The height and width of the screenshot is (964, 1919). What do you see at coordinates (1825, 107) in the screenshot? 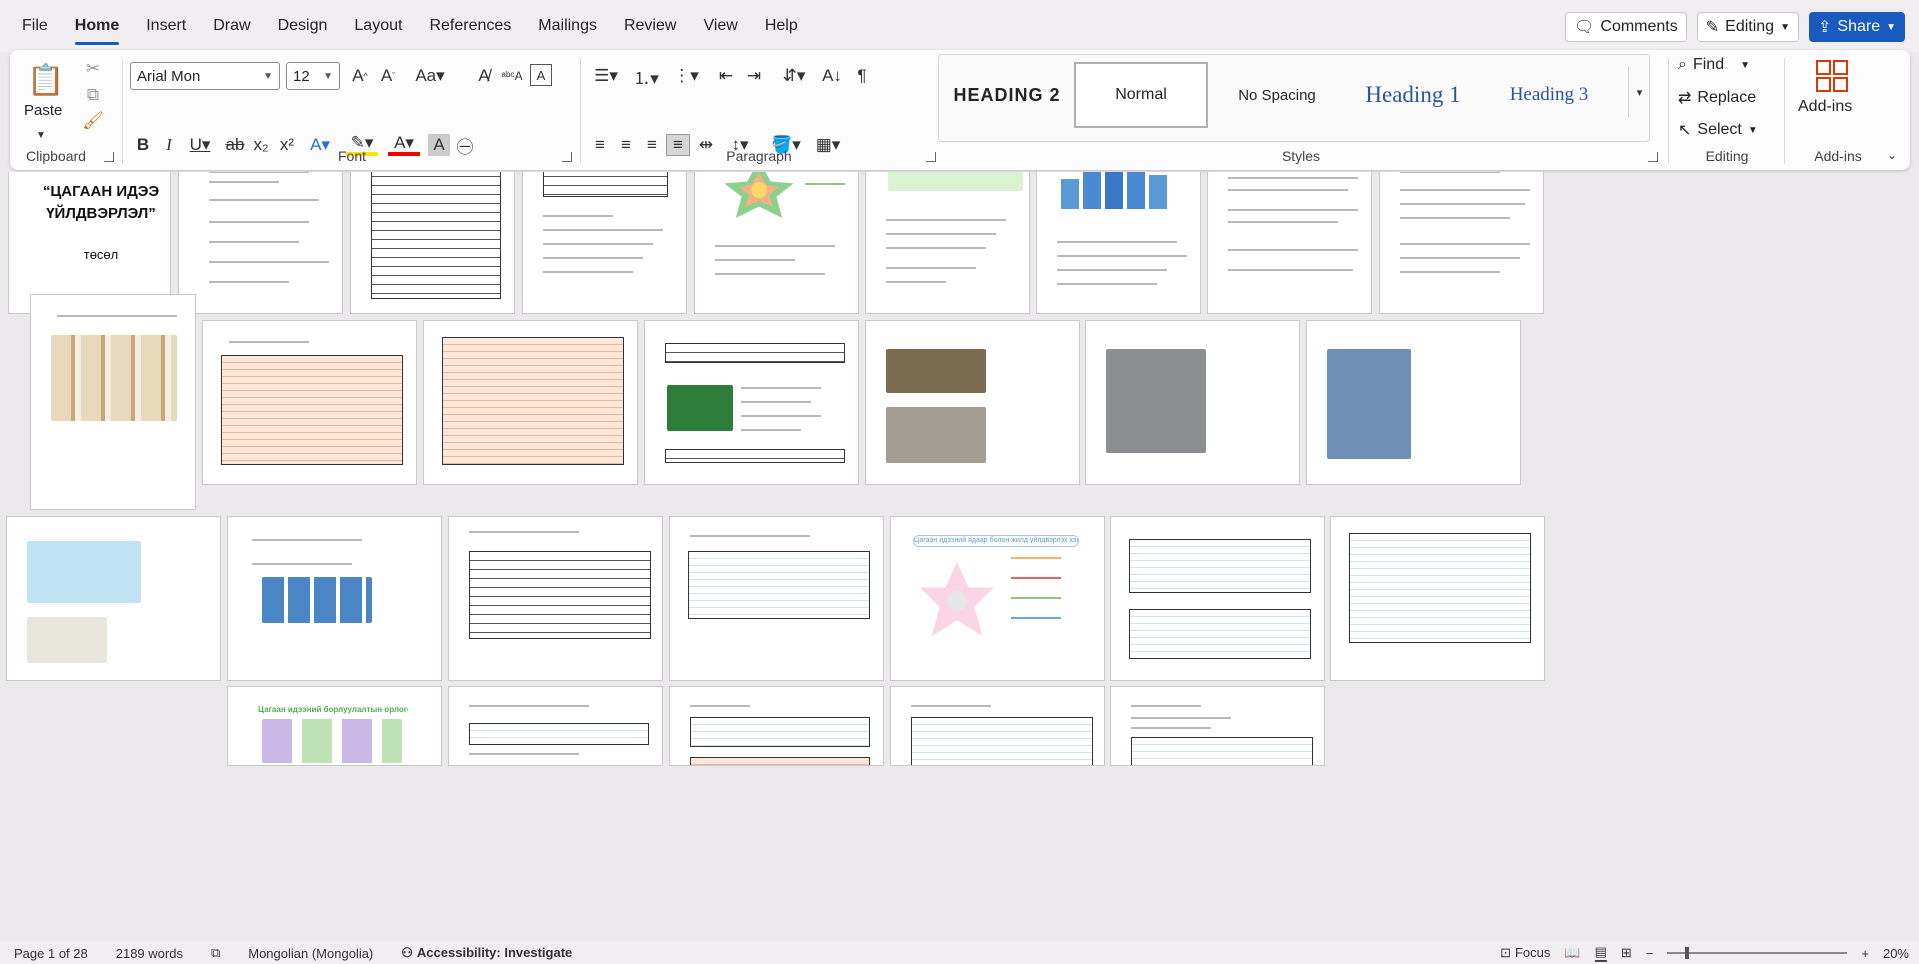
I see `addins-button-label: Add-ins` at bounding box center [1825, 107].